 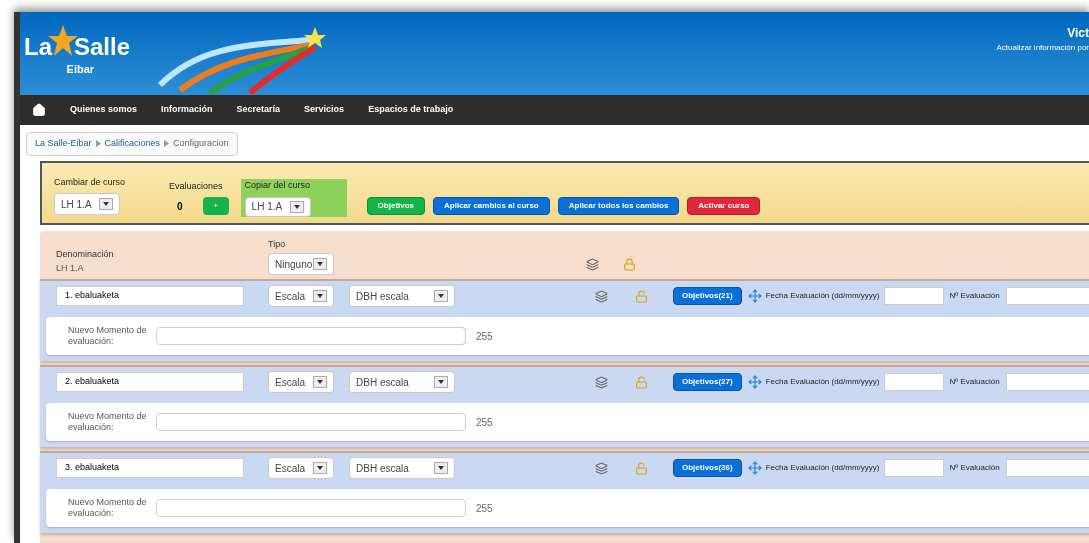 I want to click on objectives-button: Objetivos(21), so click(x=707, y=296).